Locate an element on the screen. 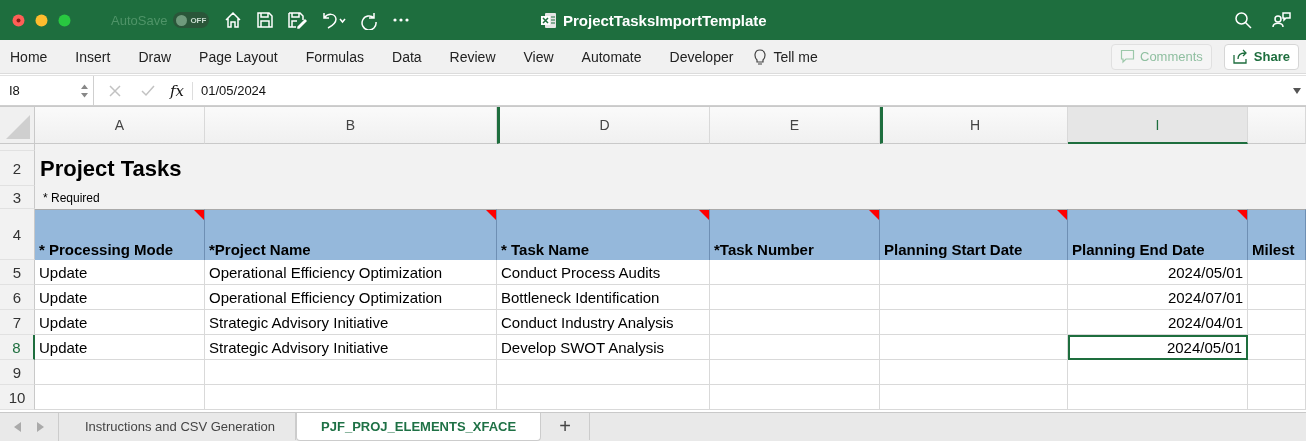 The image size is (1306, 441). select-all-icon is located at coordinates (18, 127).